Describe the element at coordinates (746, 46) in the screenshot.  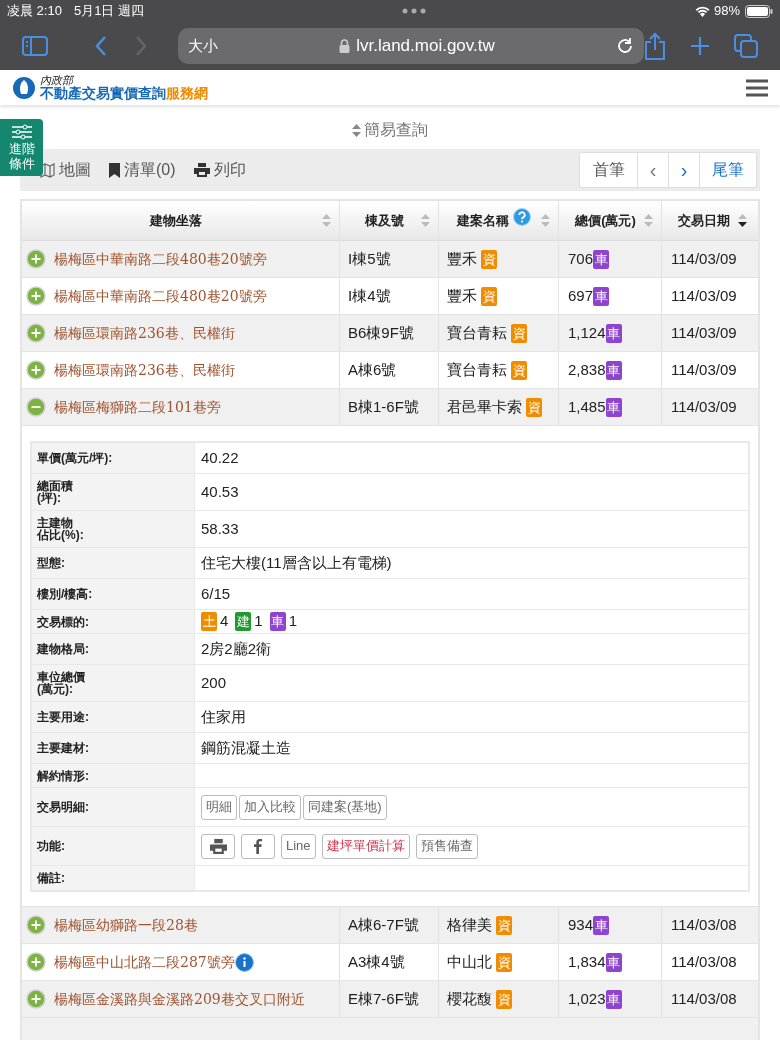
I see `tabs-icon` at that location.